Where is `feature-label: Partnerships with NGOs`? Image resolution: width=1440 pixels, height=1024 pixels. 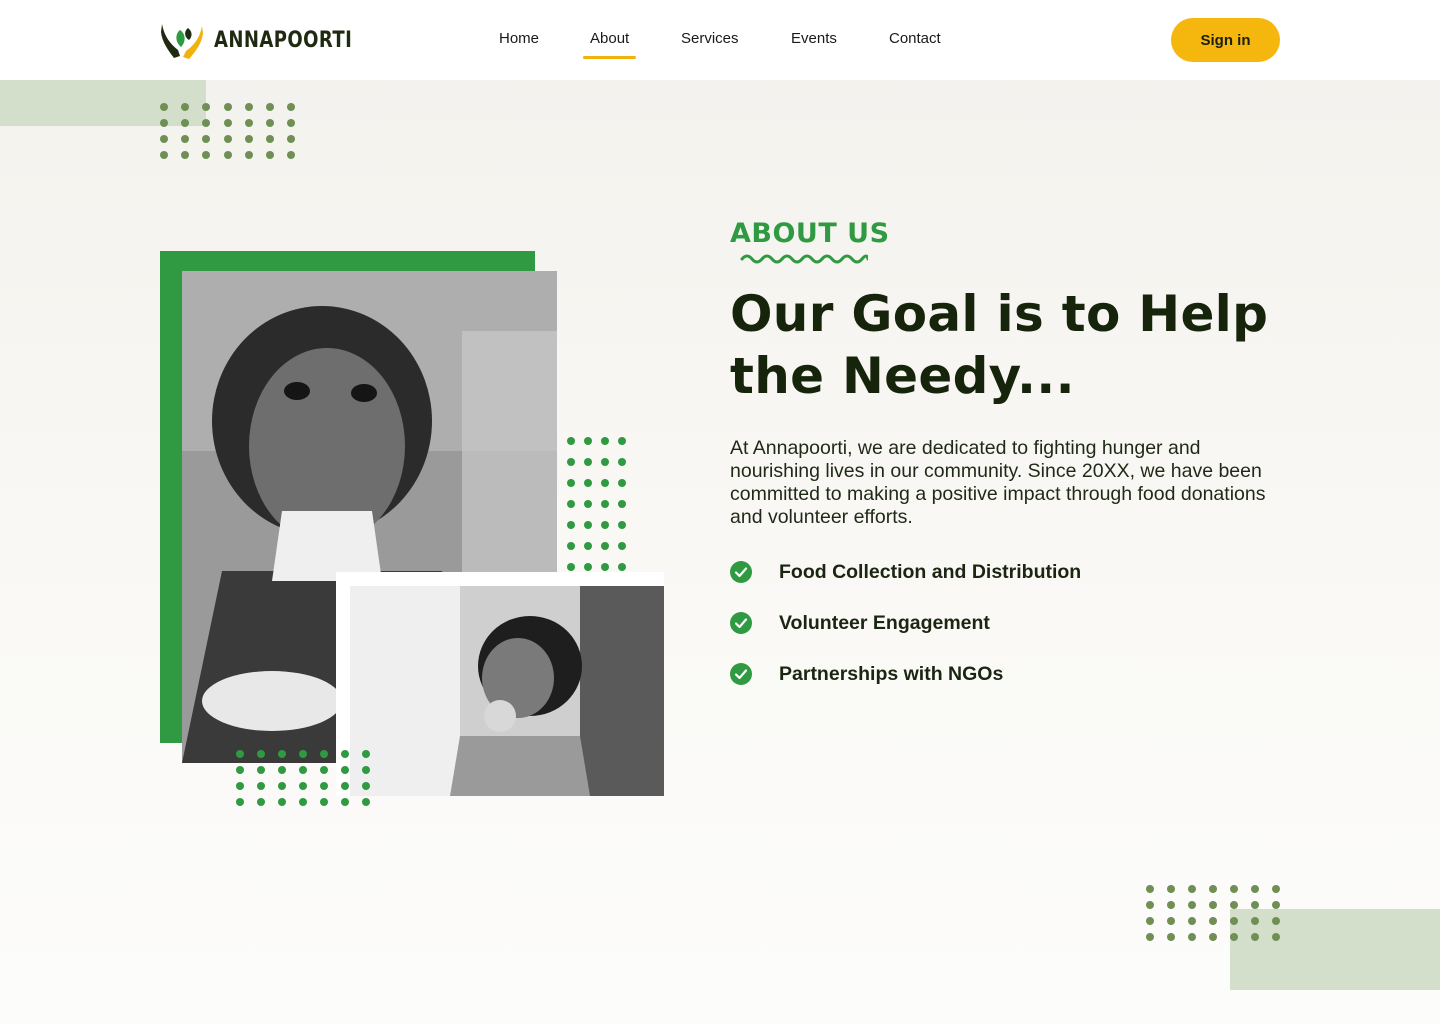
feature-label: Partnerships with NGOs is located at coordinates (891, 673).